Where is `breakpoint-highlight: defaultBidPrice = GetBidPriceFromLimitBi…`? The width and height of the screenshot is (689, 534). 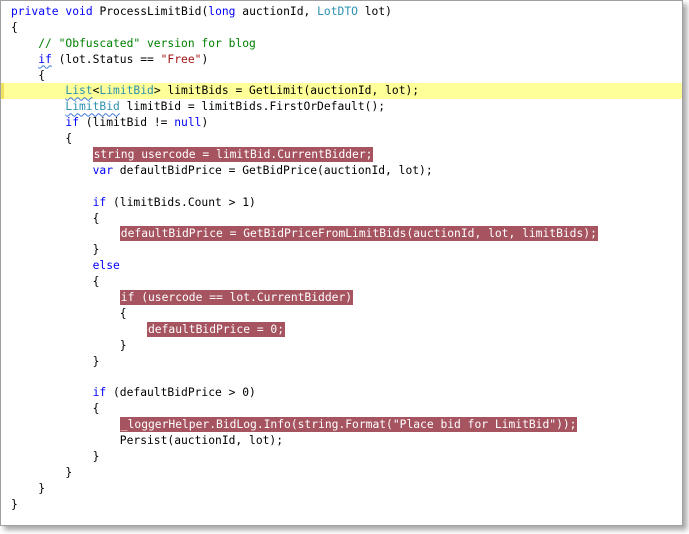 breakpoint-highlight: defaultBidPrice = GetBidPriceFromLimitBi… is located at coordinates (358, 234).